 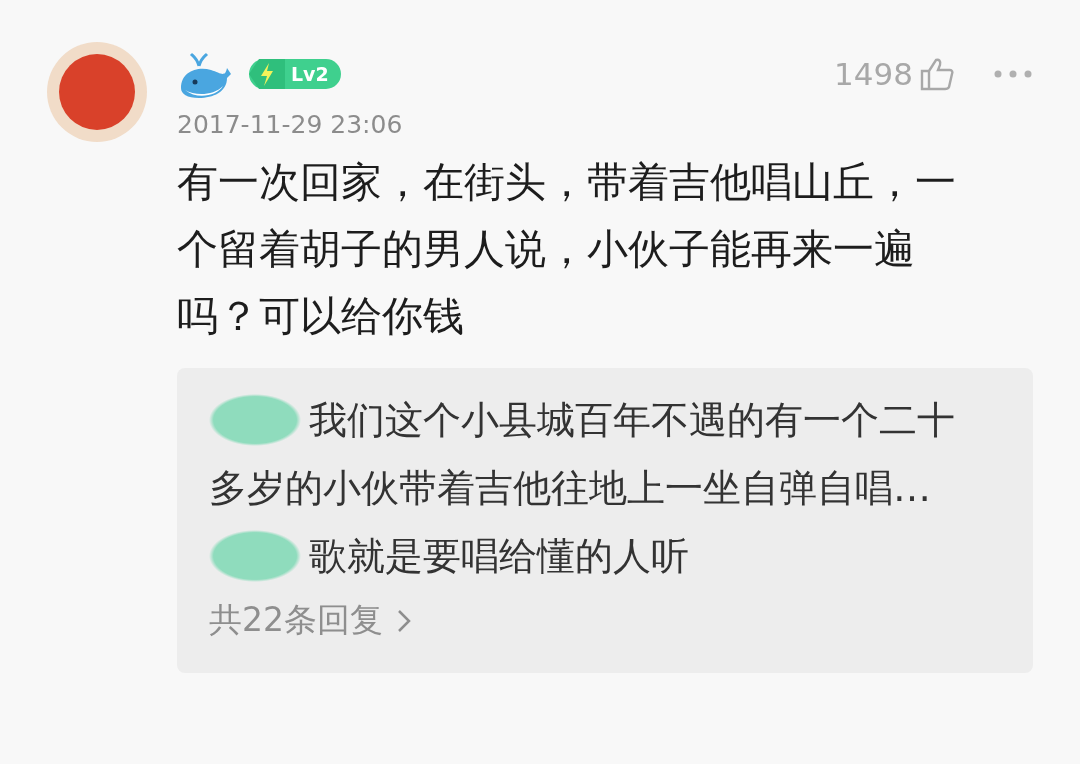 I want to click on more-icon, so click(x=1013, y=74).